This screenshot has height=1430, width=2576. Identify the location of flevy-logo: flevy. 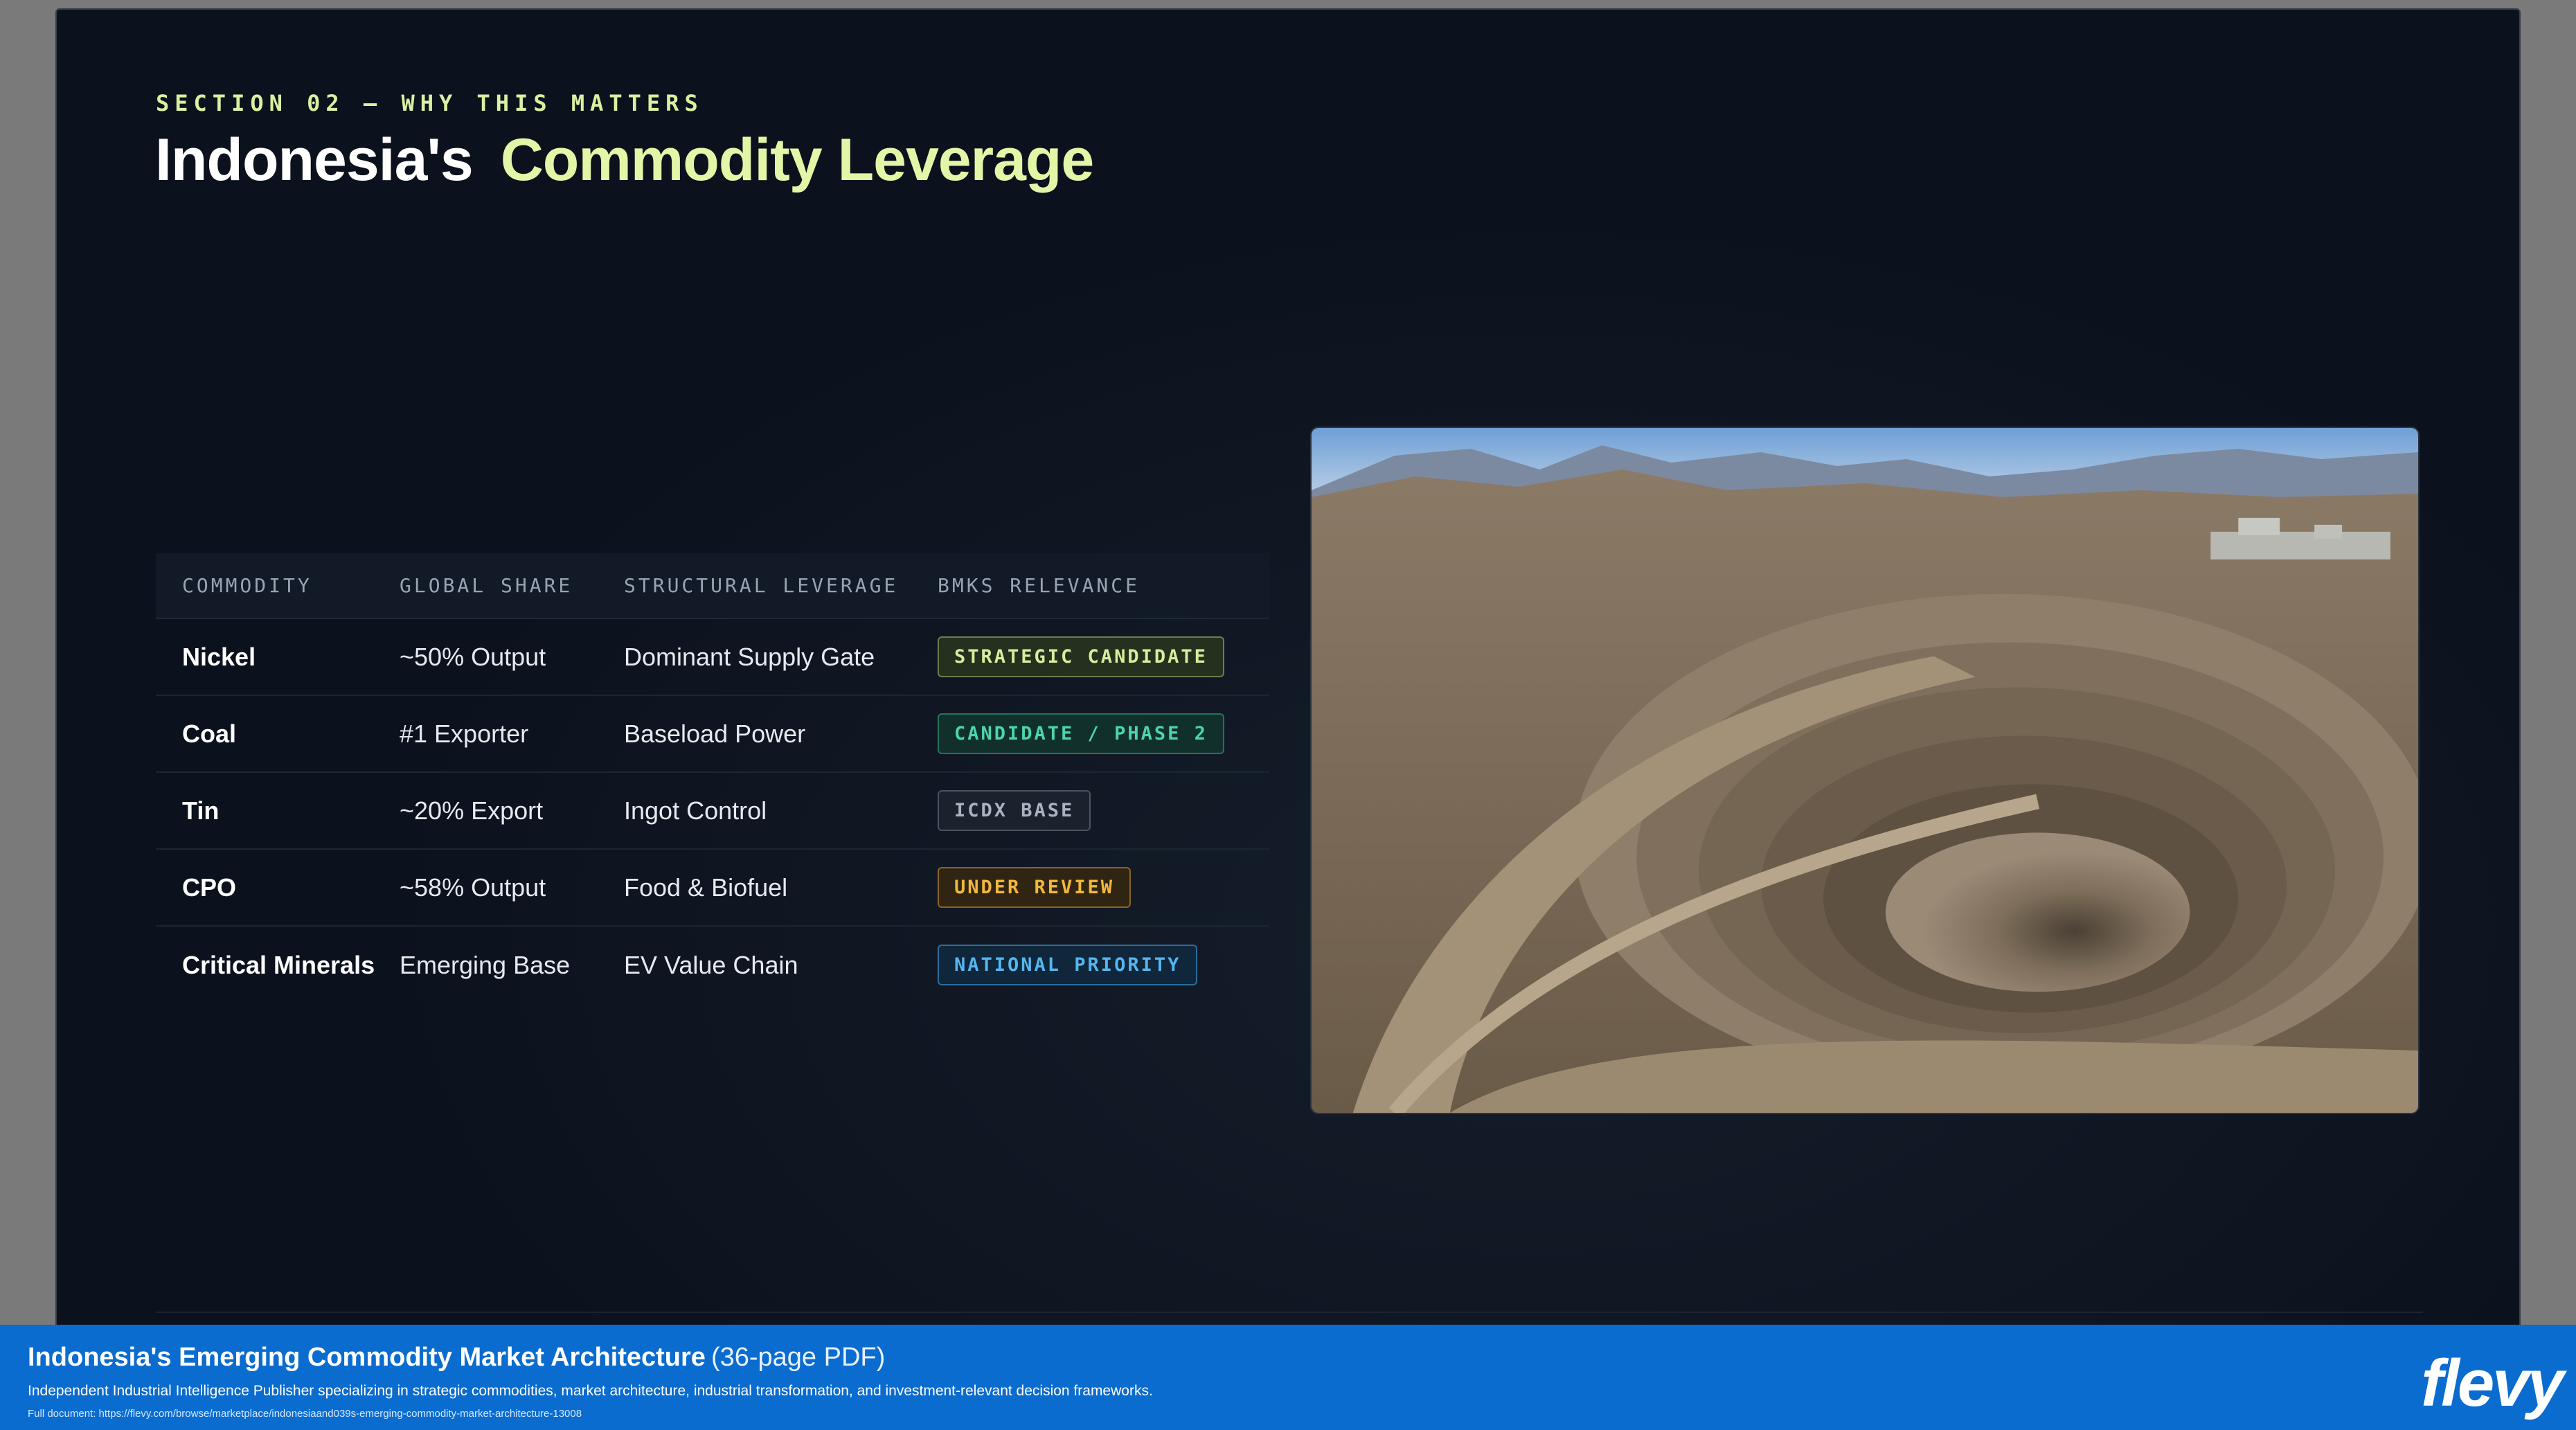
(2492, 1384).